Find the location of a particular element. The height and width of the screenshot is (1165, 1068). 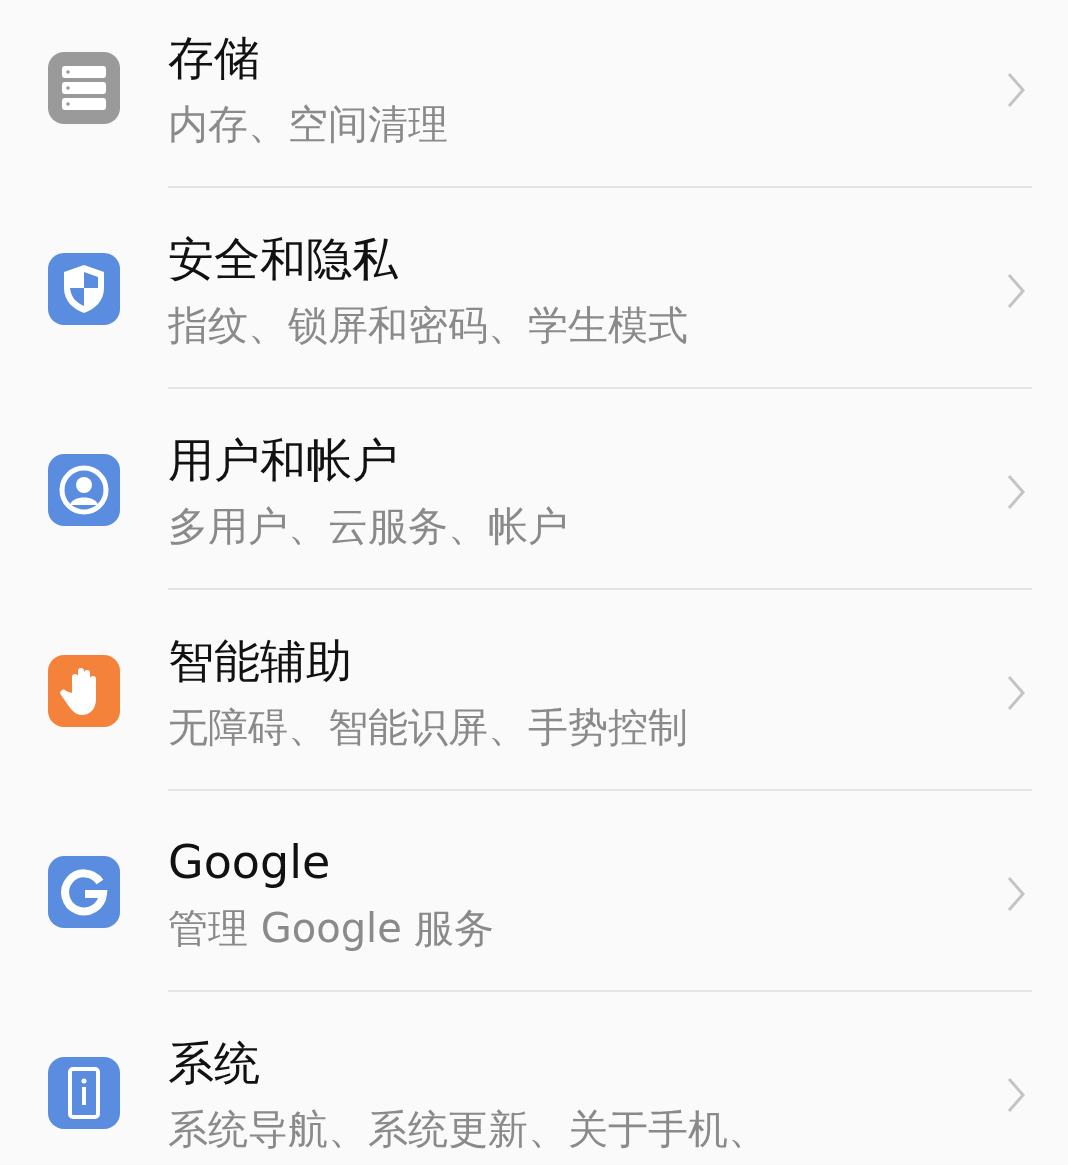

setting-description: 指纹、锁屏和密码、学生模式 is located at coordinates (428, 325).